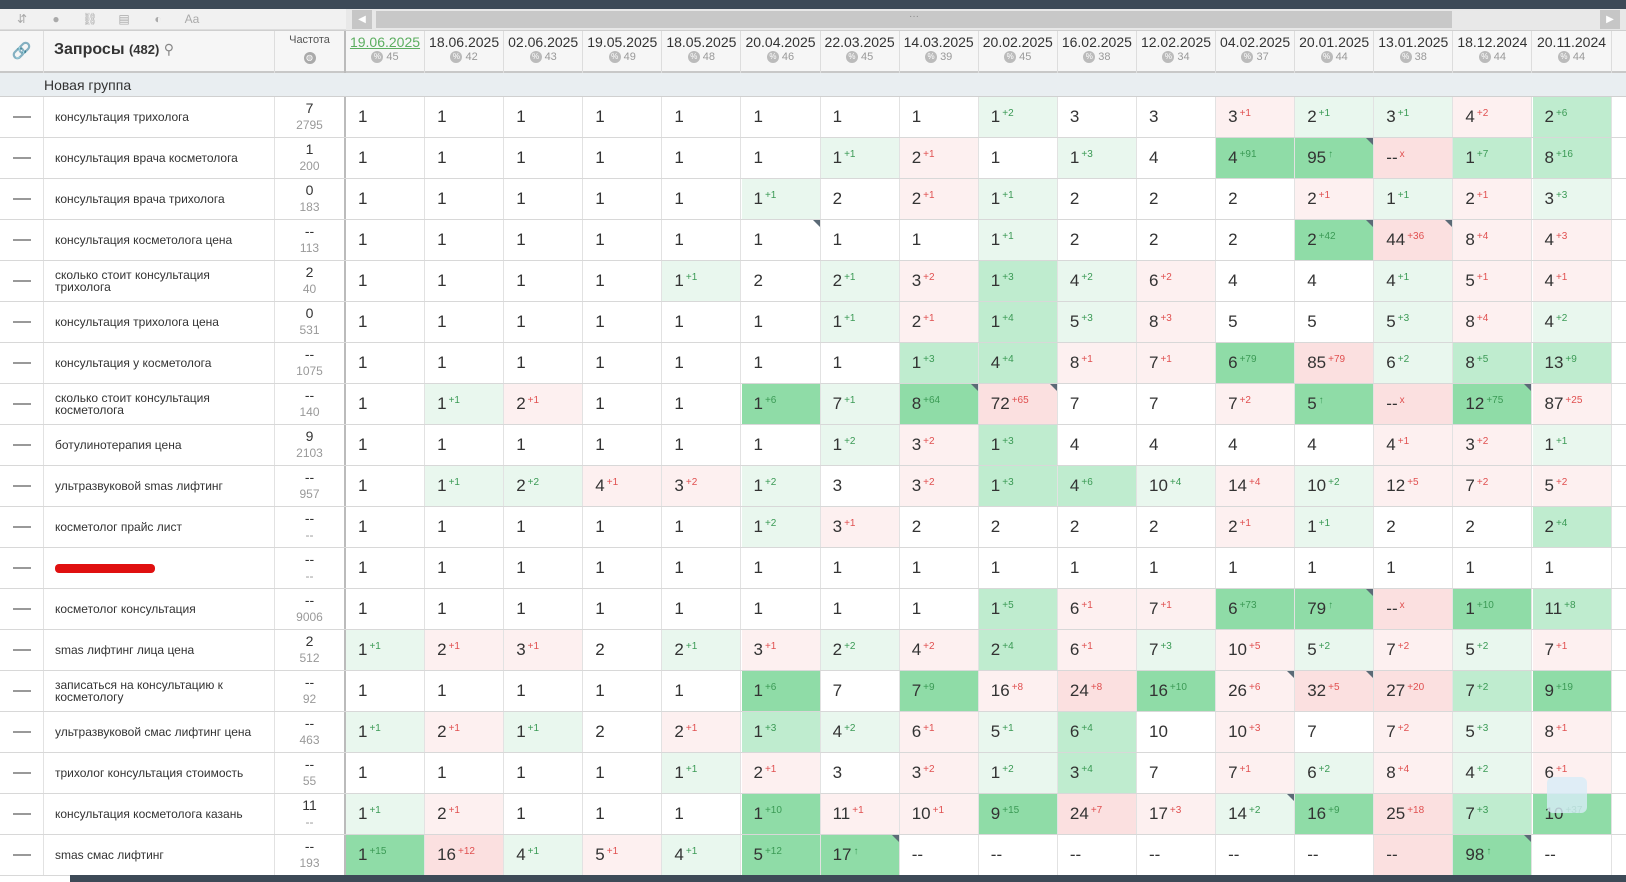  I want to click on date-column-header: 20.11.2024% 44, so click(1572, 52).